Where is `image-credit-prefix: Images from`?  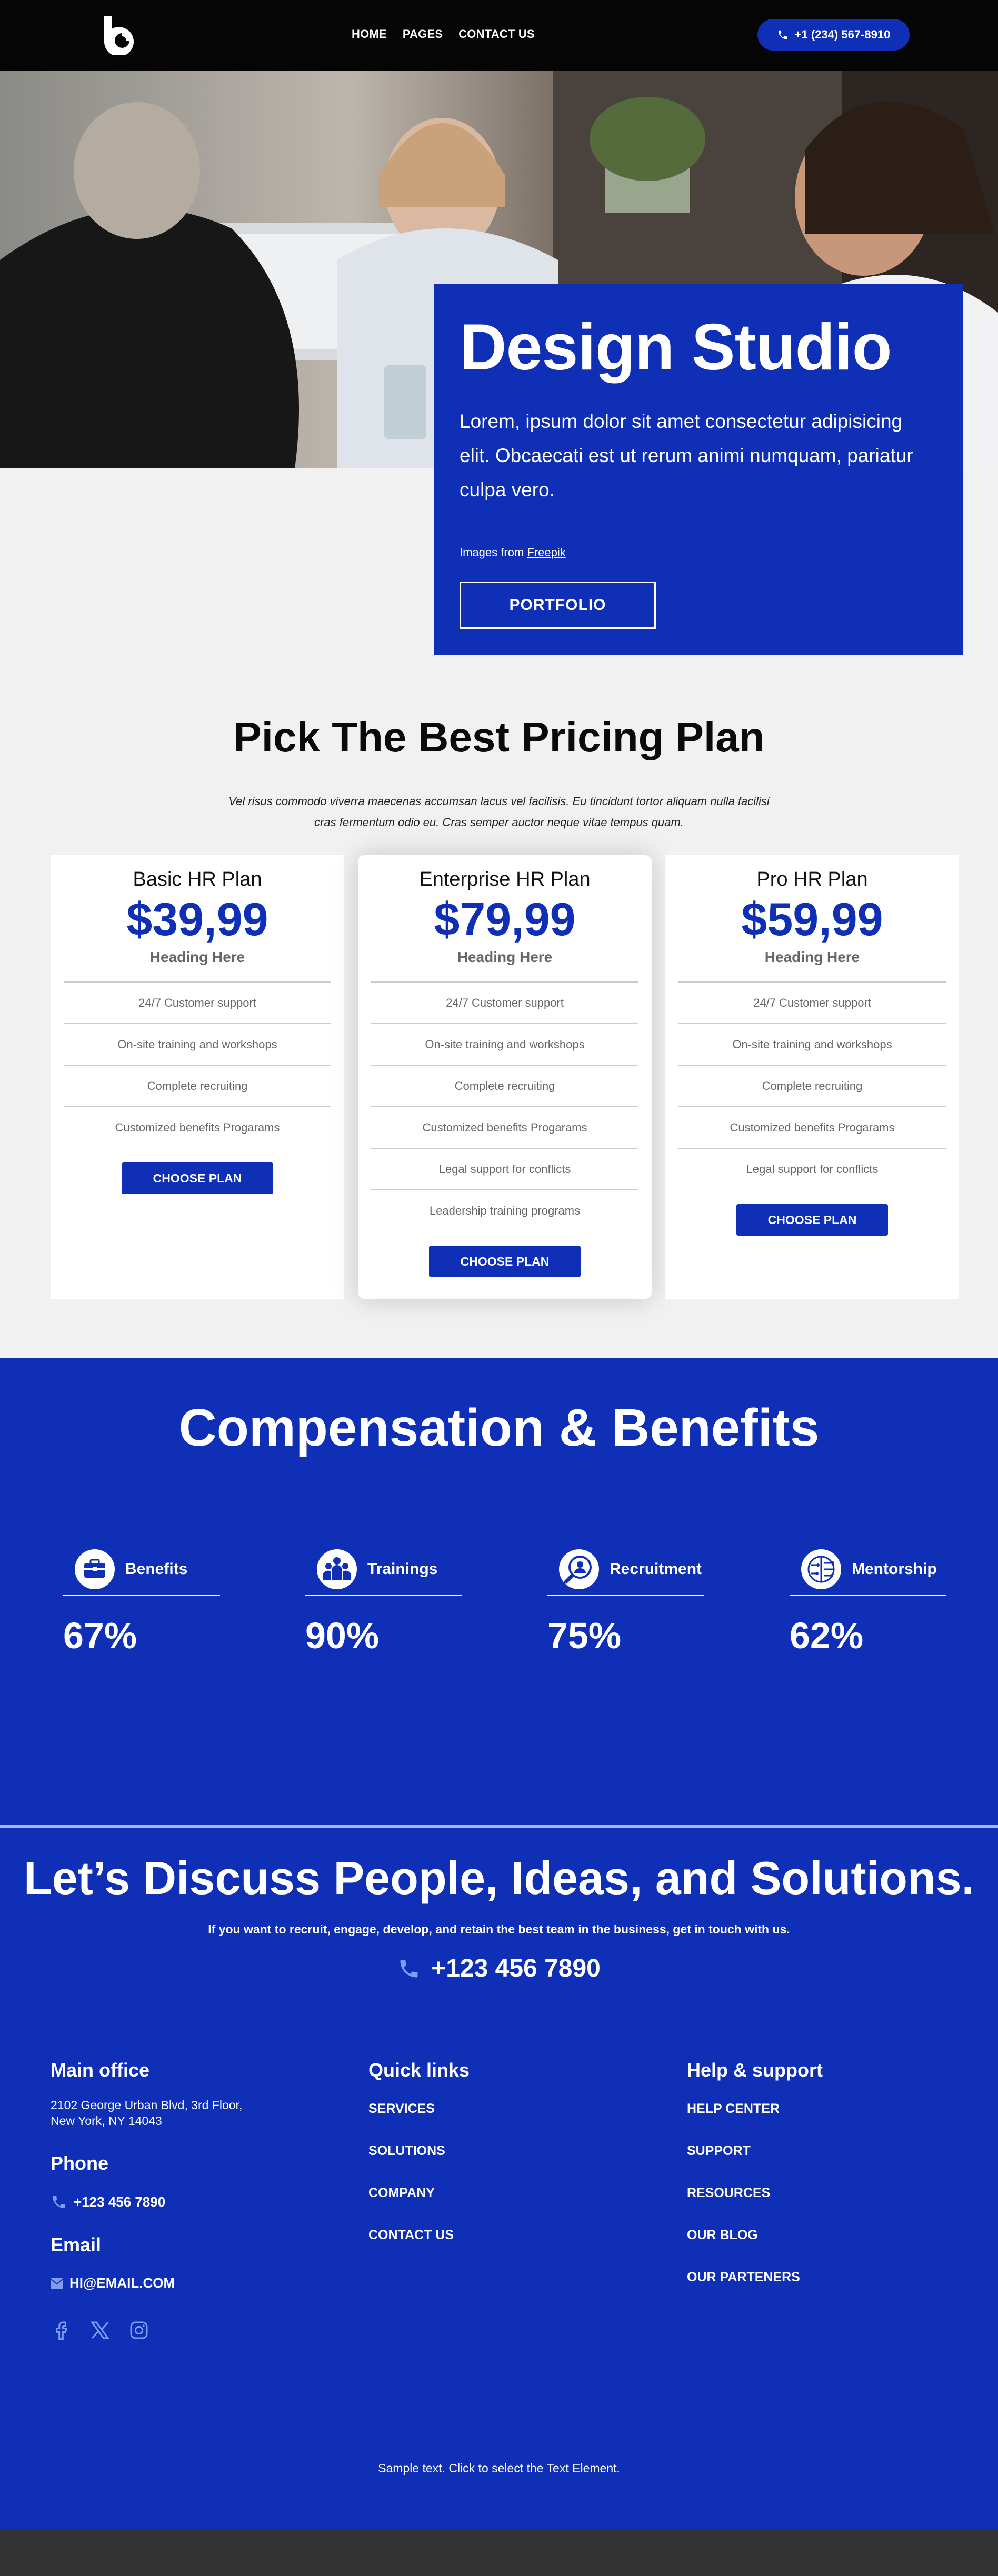
image-credit-prefix: Images from is located at coordinates (493, 552).